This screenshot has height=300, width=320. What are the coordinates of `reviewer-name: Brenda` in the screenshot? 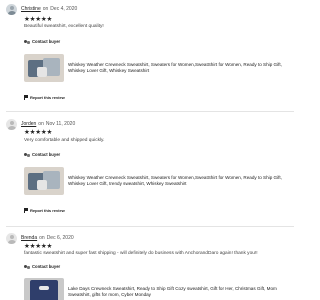 It's located at (29, 238).